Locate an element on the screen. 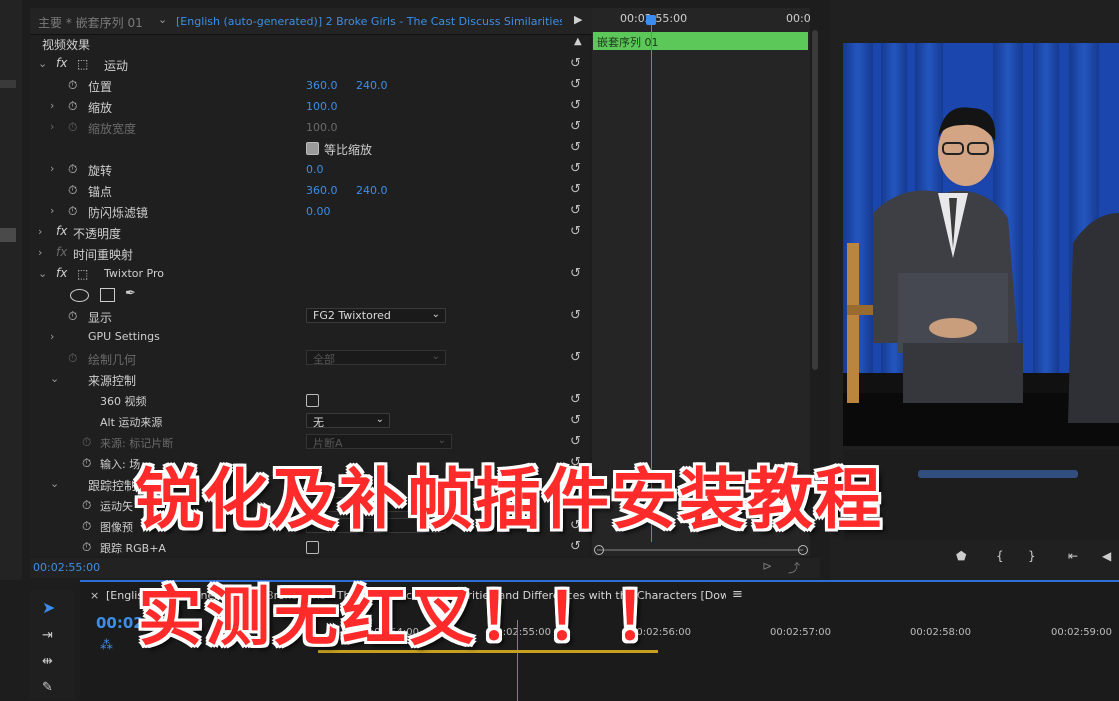 This screenshot has width=1119, height=701. video-360-checkbox is located at coordinates (312, 400).